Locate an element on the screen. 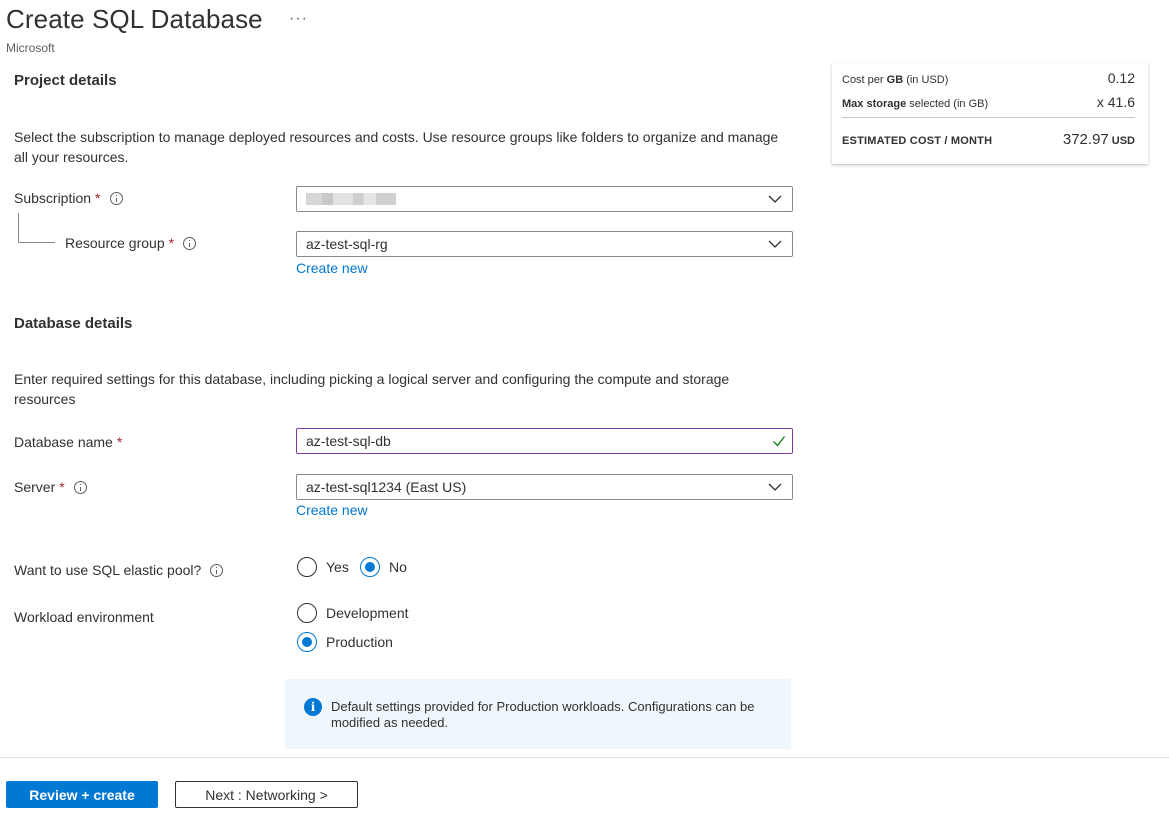  footer-divider is located at coordinates (584, 757).